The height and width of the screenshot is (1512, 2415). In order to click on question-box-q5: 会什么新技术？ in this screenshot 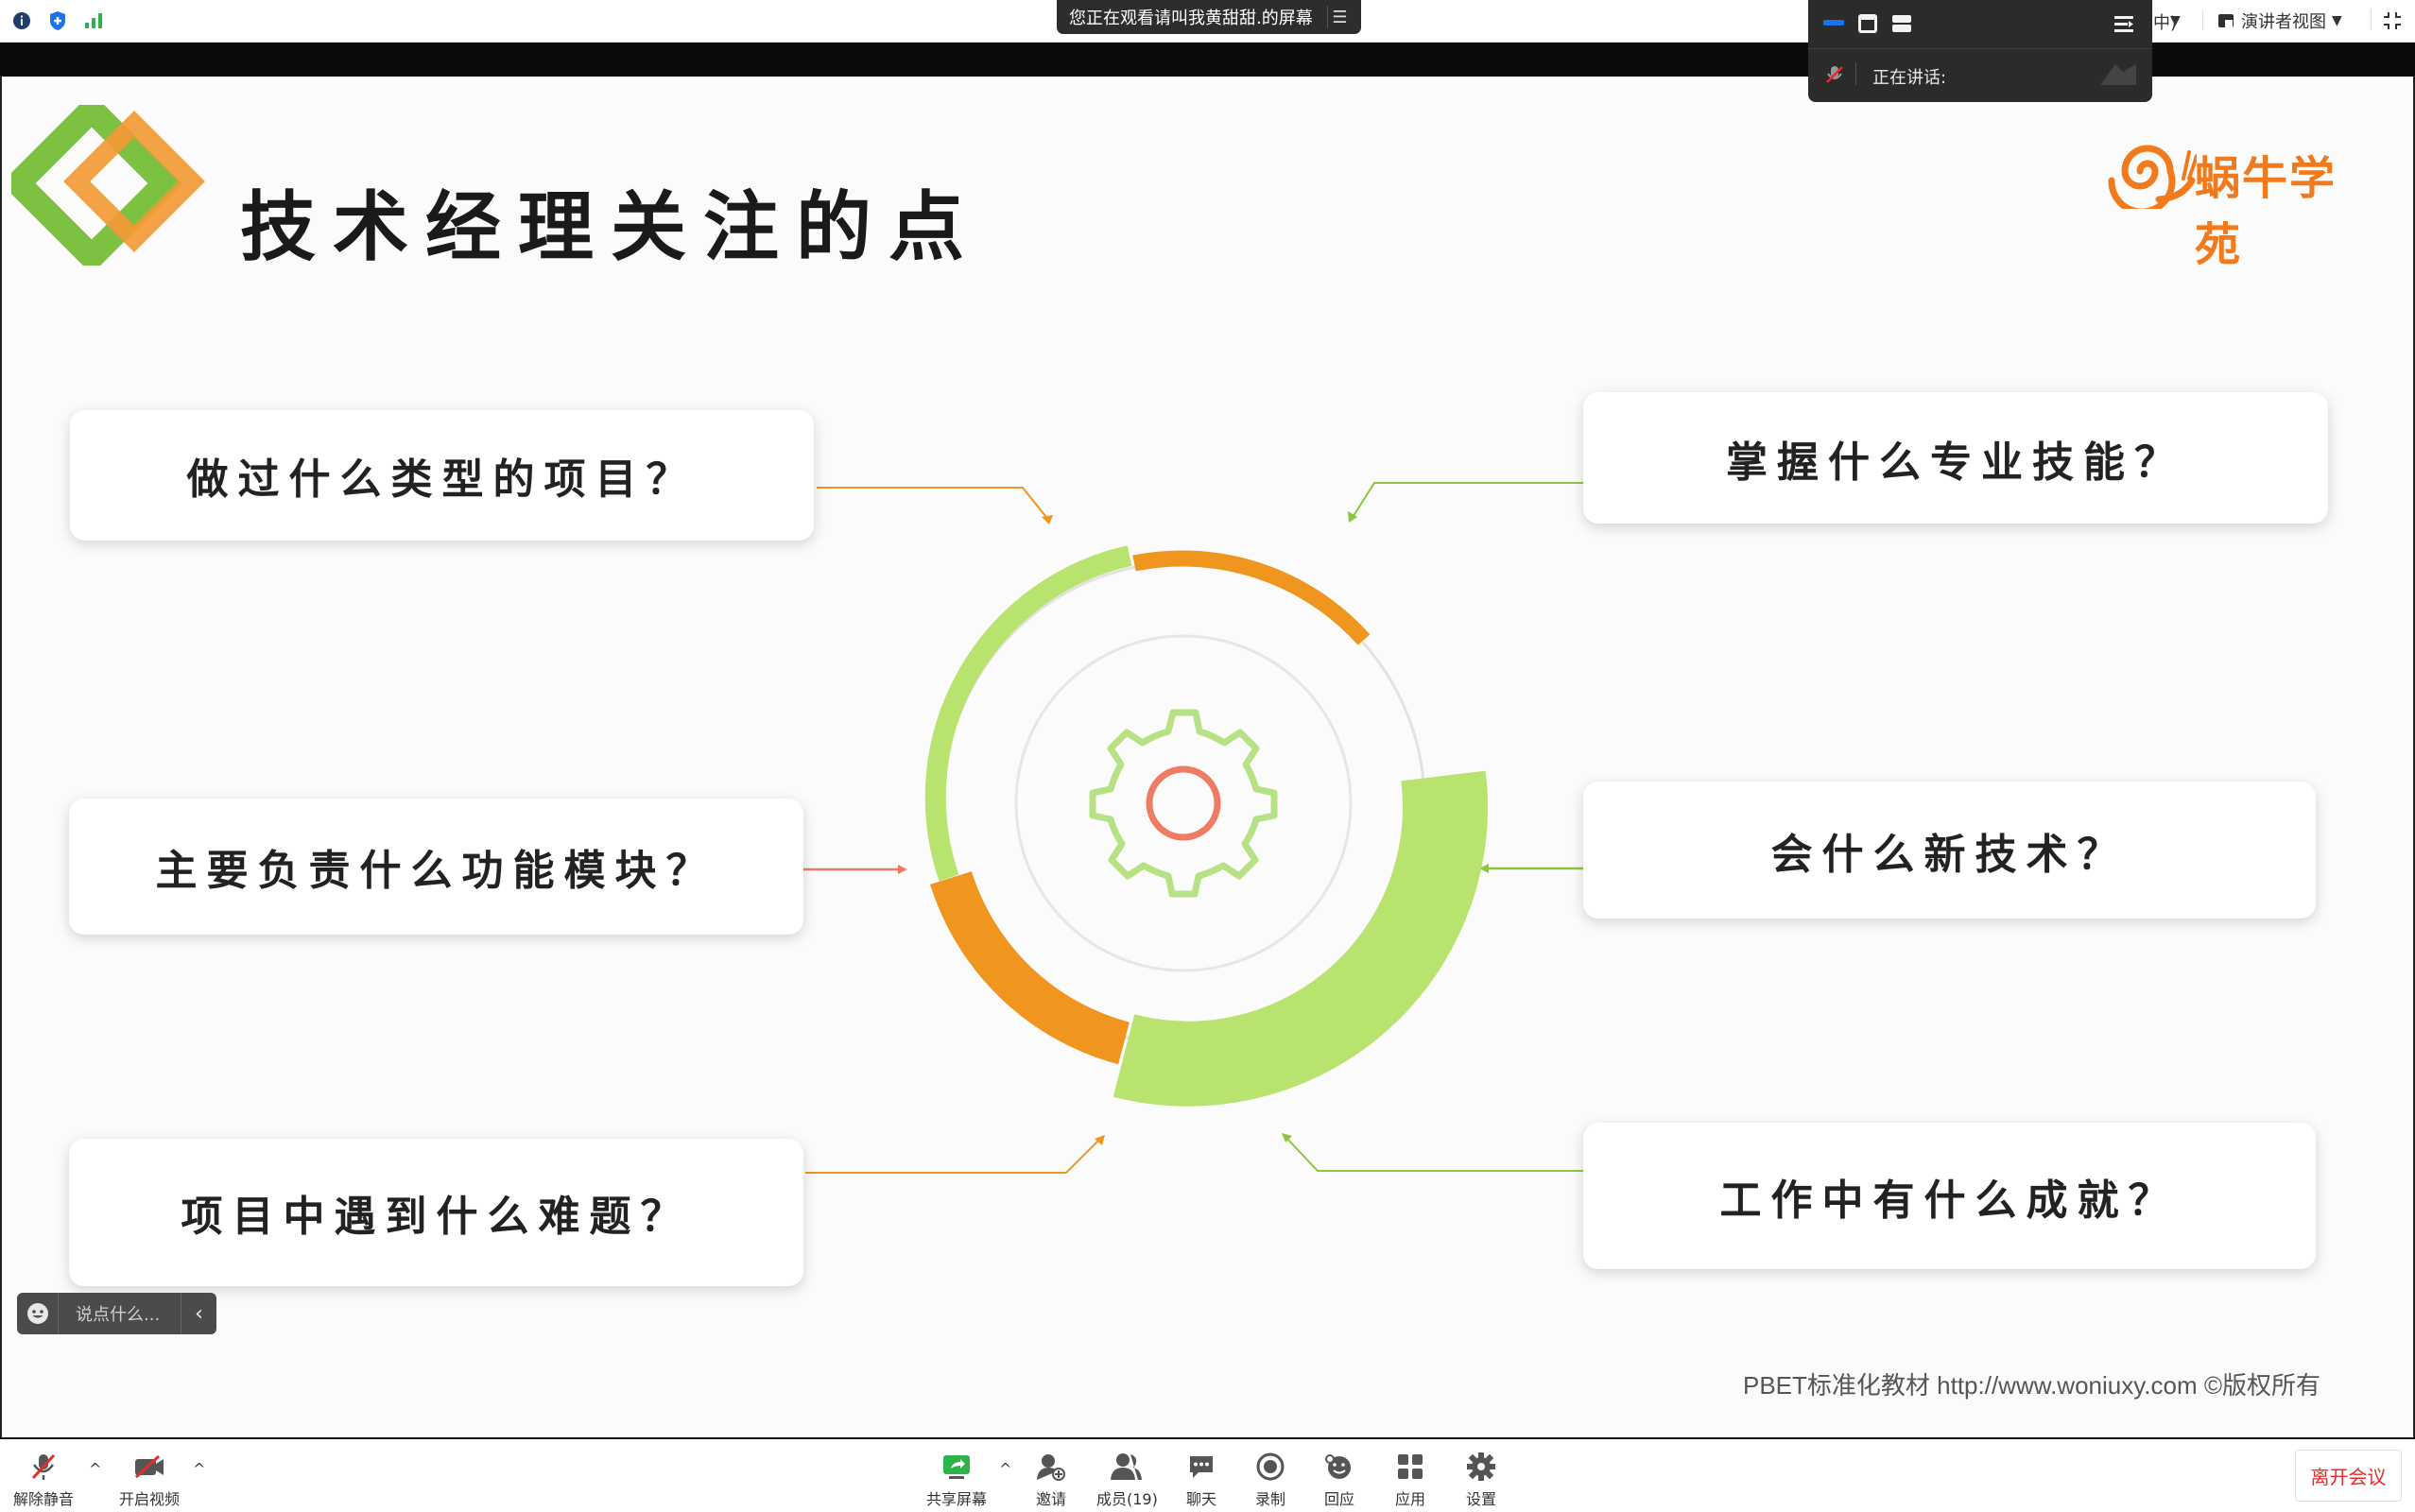, I will do `click(1950, 850)`.